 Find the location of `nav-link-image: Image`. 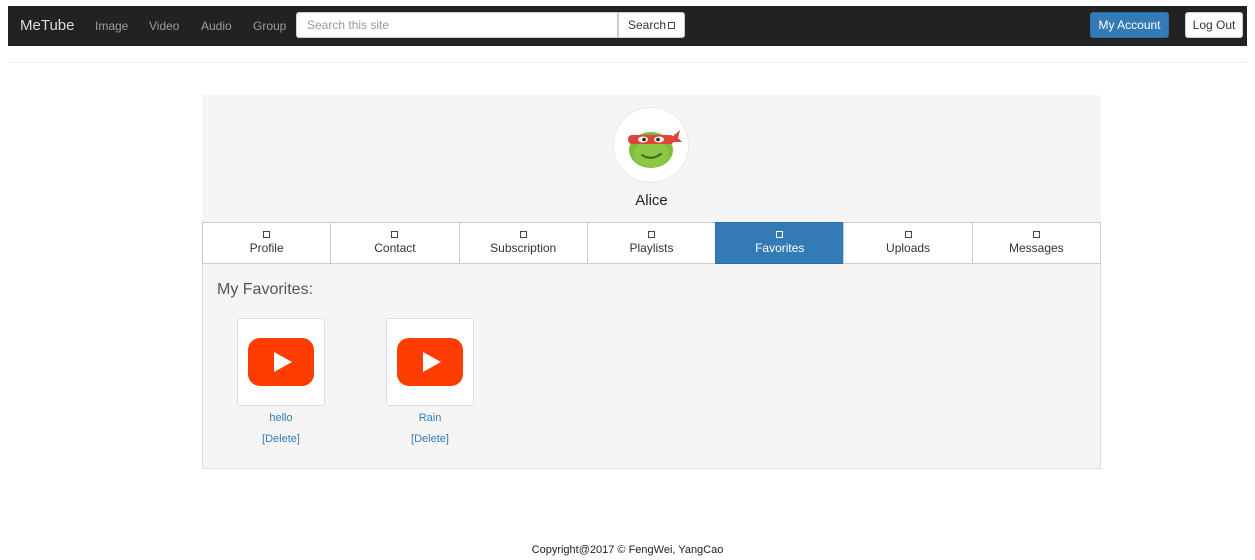

nav-link-image: Image is located at coordinates (111, 26).